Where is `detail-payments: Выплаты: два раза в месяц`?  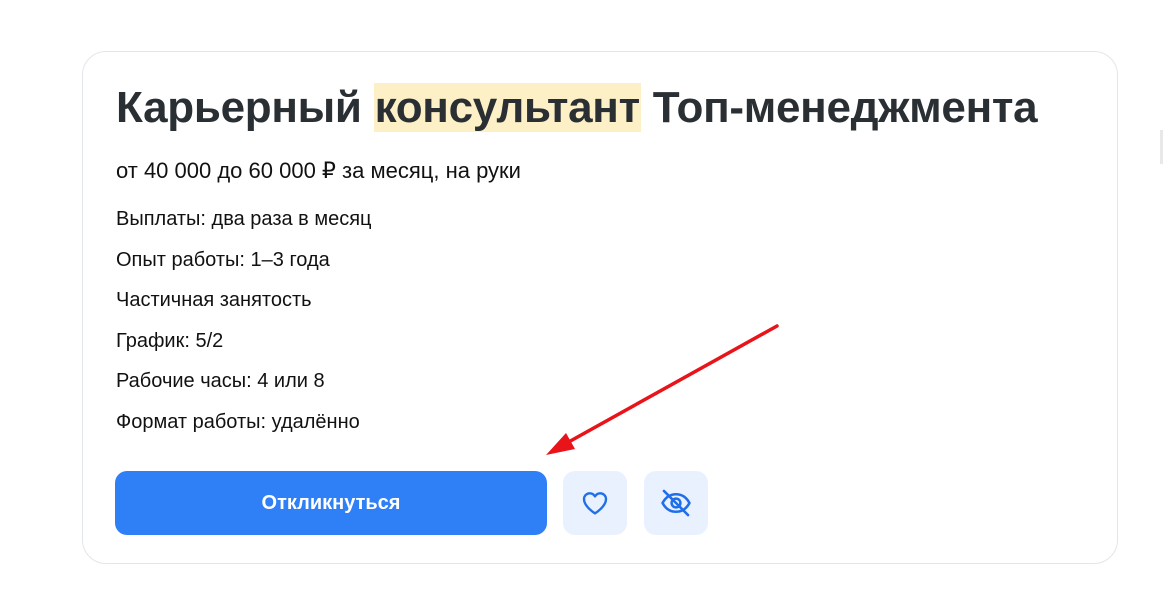
detail-payments: Выплаты: два раза в месяц is located at coordinates (244, 219).